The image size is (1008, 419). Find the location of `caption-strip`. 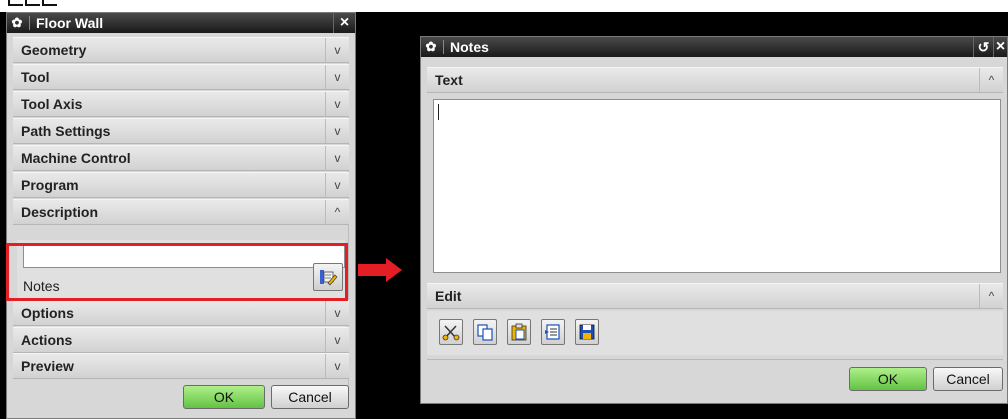

caption-strip is located at coordinates (504, 6).